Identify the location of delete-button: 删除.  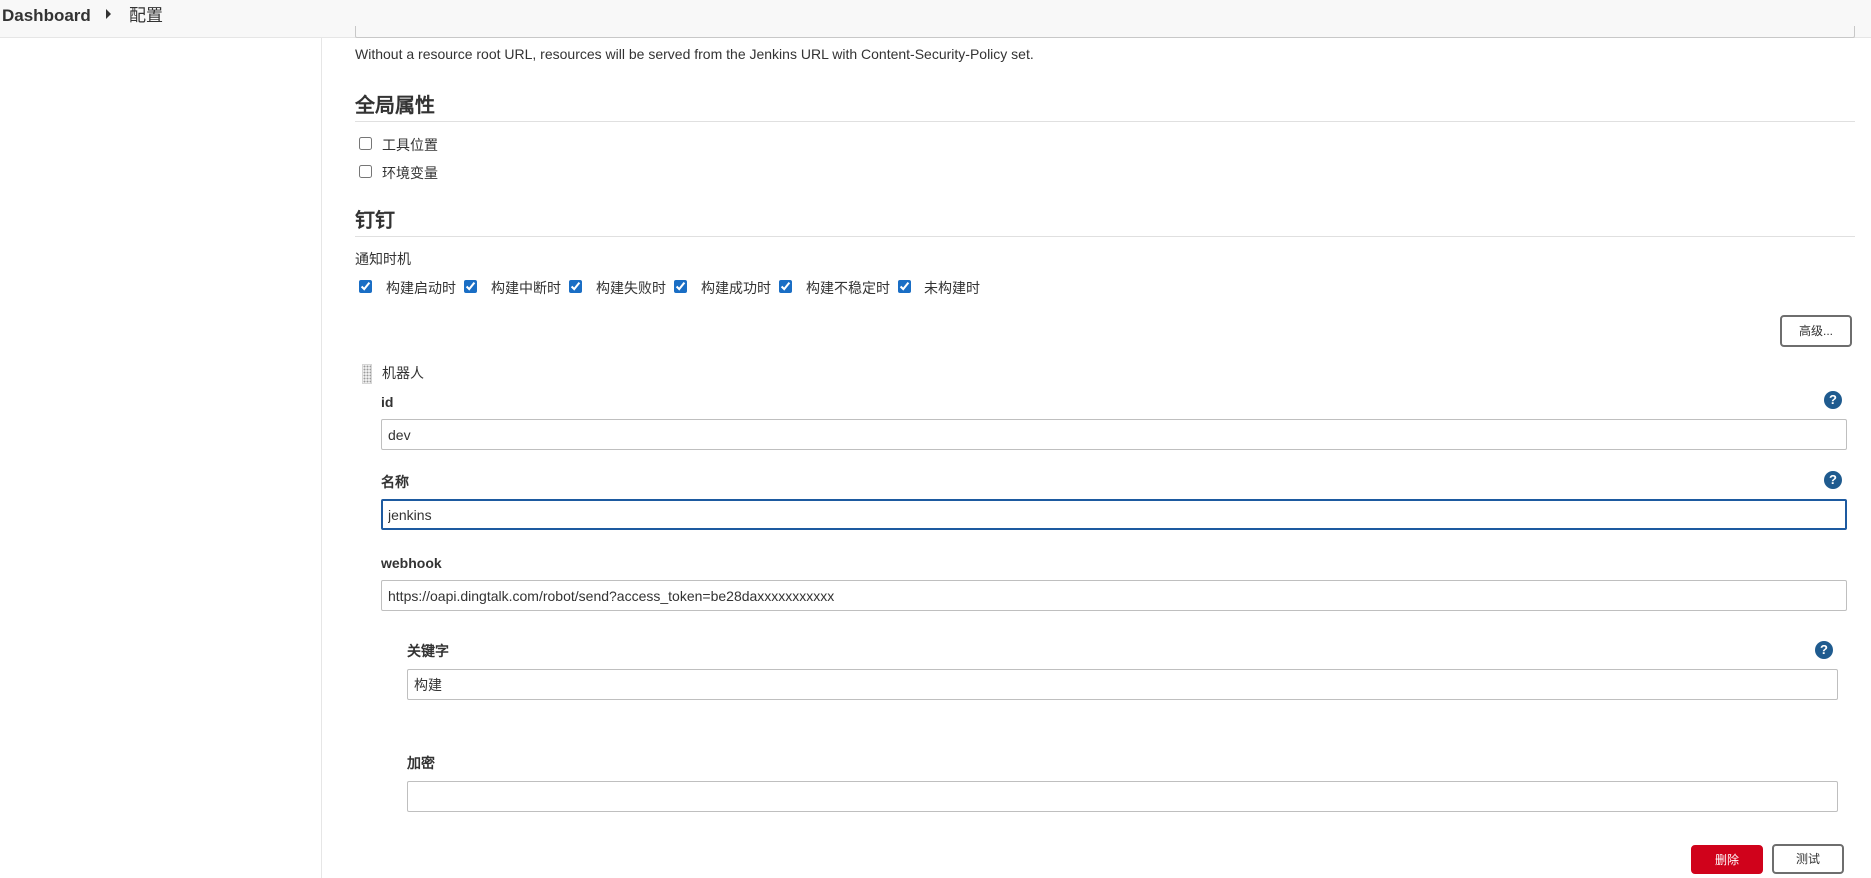
(1727, 859).